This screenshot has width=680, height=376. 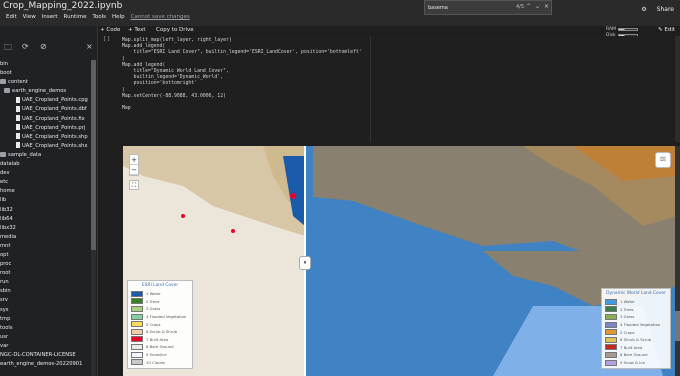 I want to click on file-tree-item: UAE_Cropland_Points.prj, so click(x=46, y=128).